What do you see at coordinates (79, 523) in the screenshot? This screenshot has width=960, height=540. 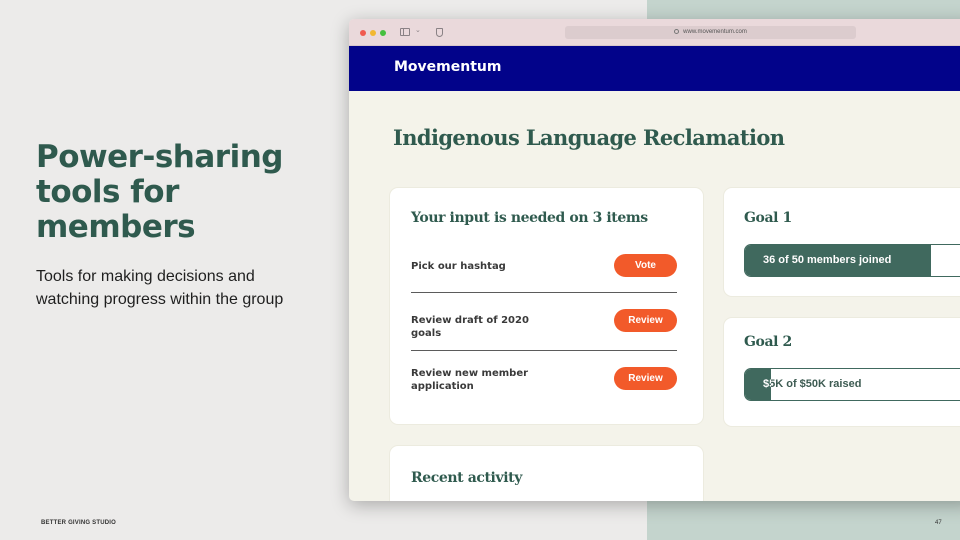 I see `footer-brand: BETTER GIVING STUDIO` at bounding box center [79, 523].